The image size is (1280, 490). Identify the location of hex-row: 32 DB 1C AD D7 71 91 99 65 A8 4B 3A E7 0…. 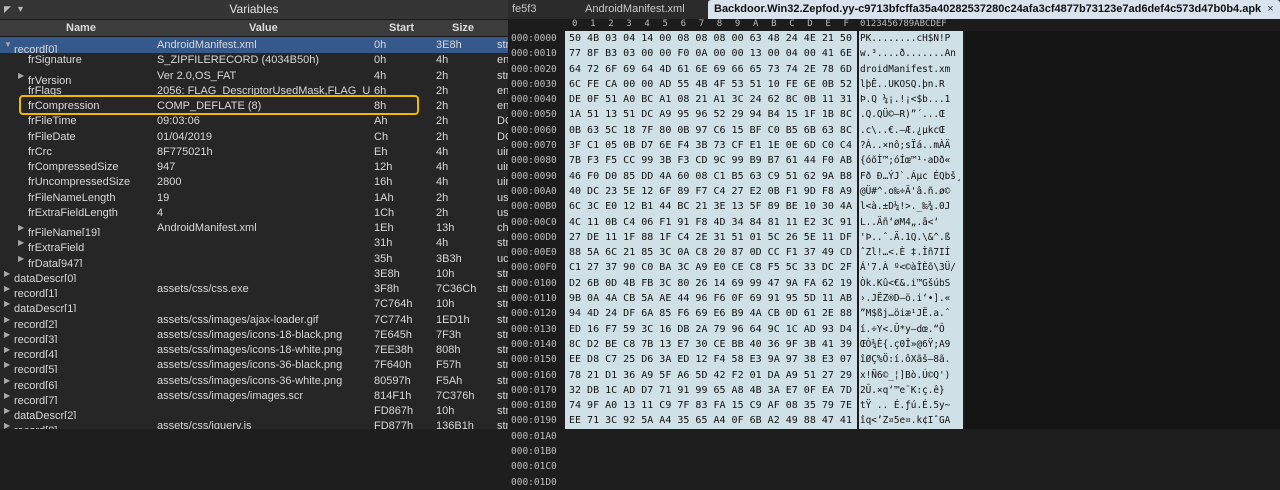
(711, 390).